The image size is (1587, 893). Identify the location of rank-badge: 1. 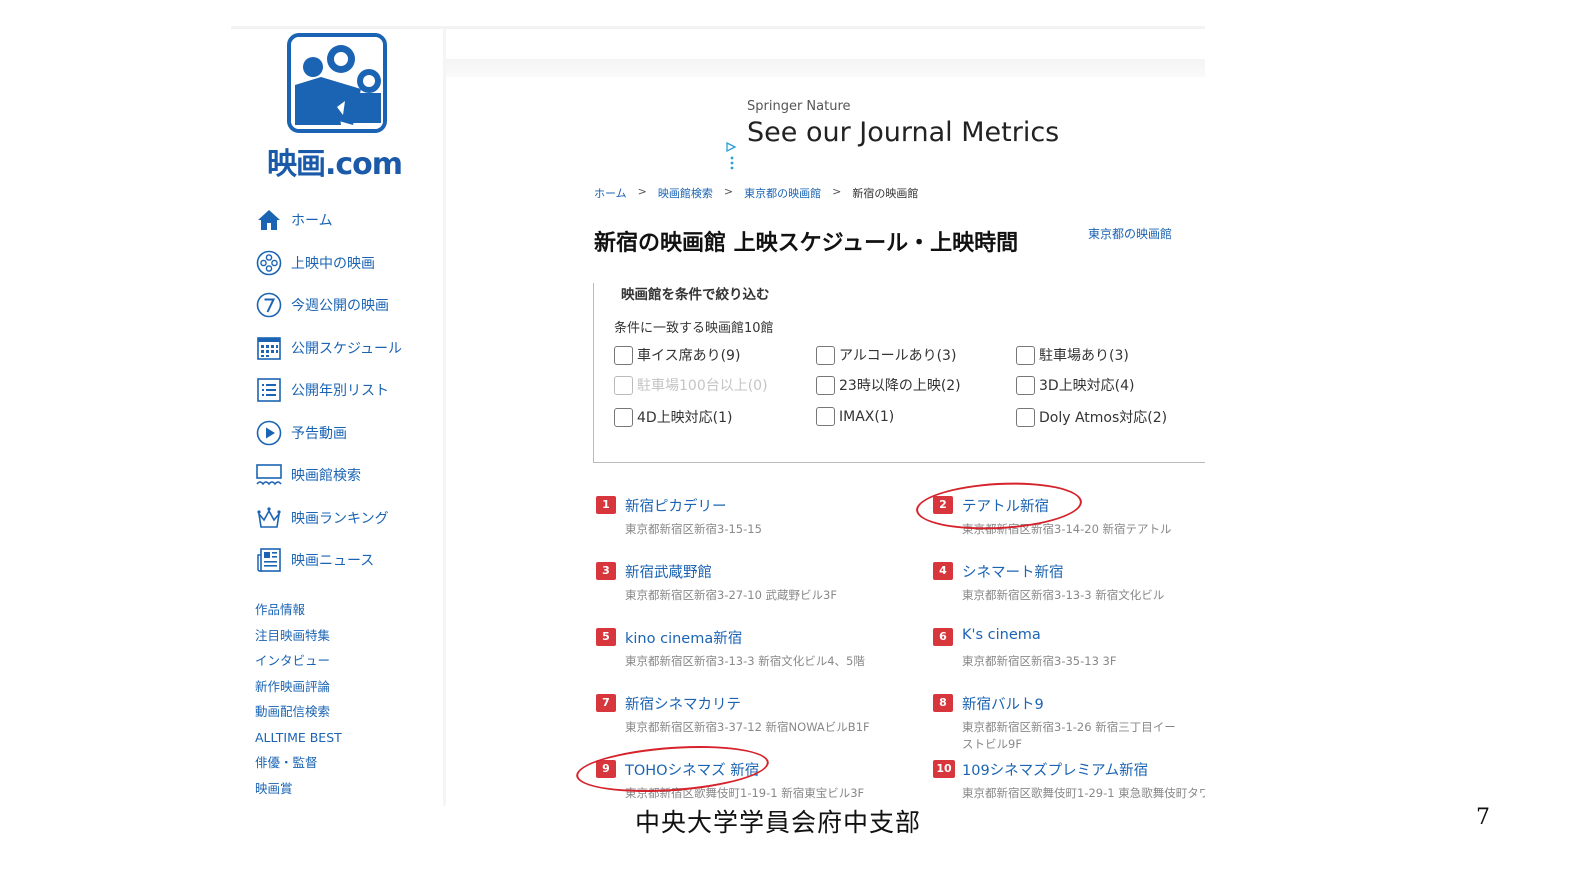
(606, 505).